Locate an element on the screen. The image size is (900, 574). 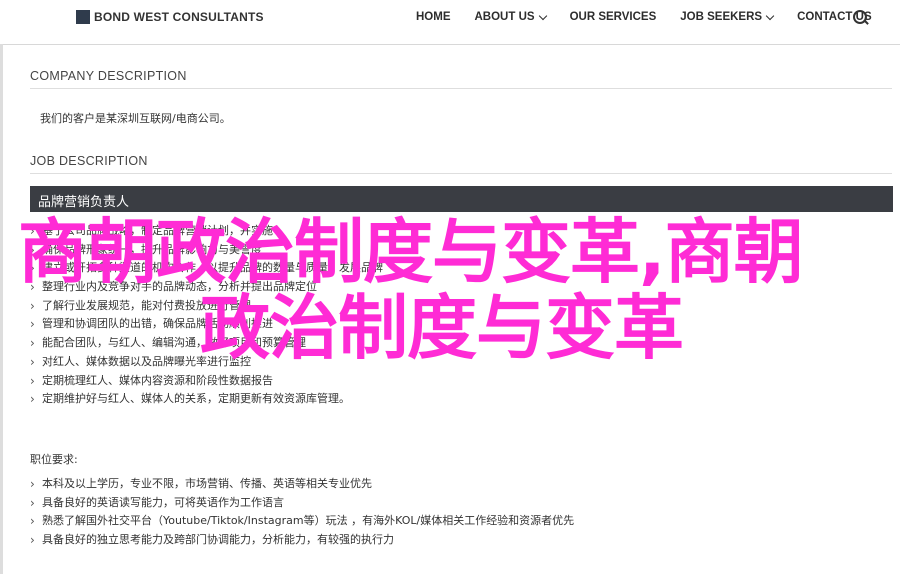
list-item: 整理行业内及竞争对手的品牌动态，分析并提出品牌定位 is located at coordinates (206, 287).